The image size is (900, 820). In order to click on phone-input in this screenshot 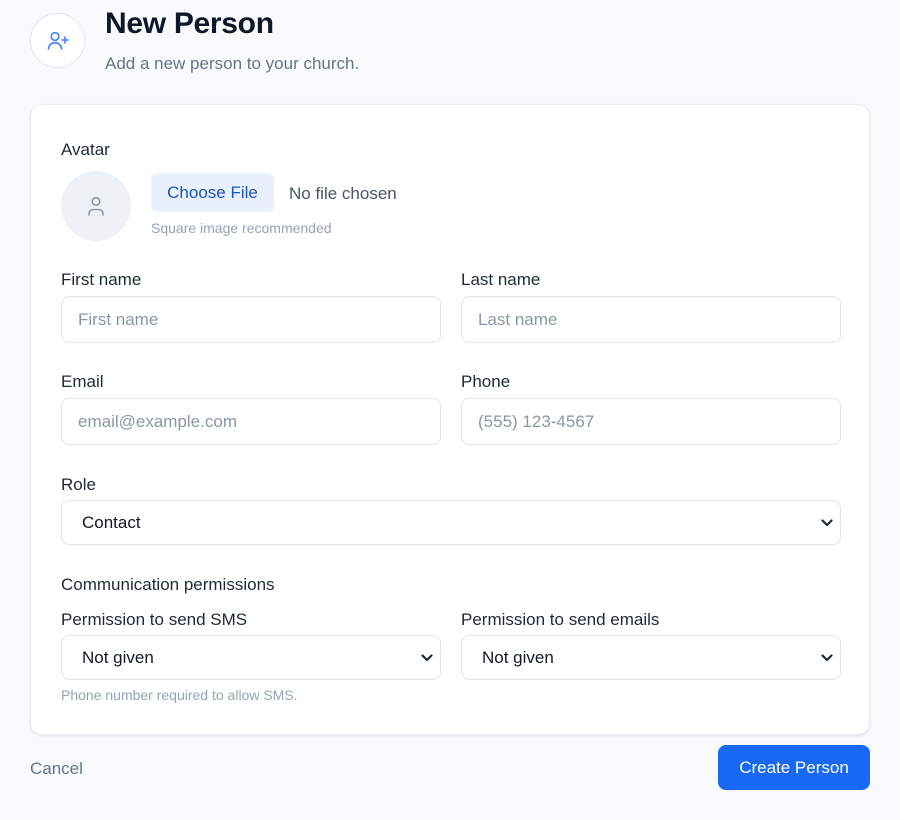, I will do `click(651, 421)`.